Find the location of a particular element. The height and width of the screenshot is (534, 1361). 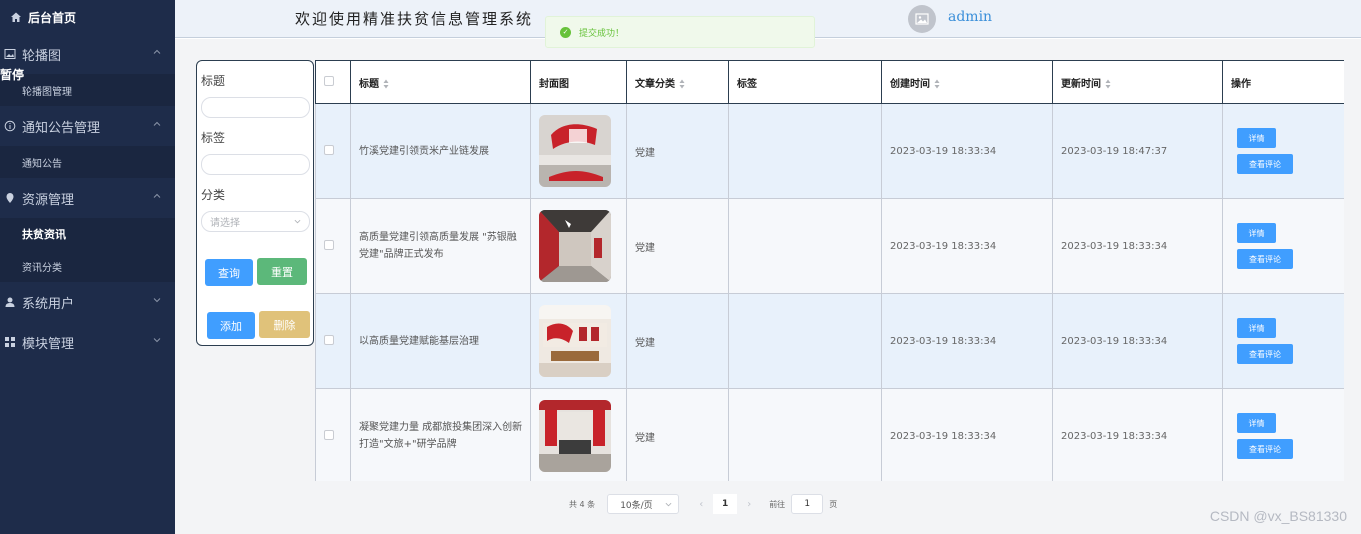

page-number-current: 1 is located at coordinates (725, 504).